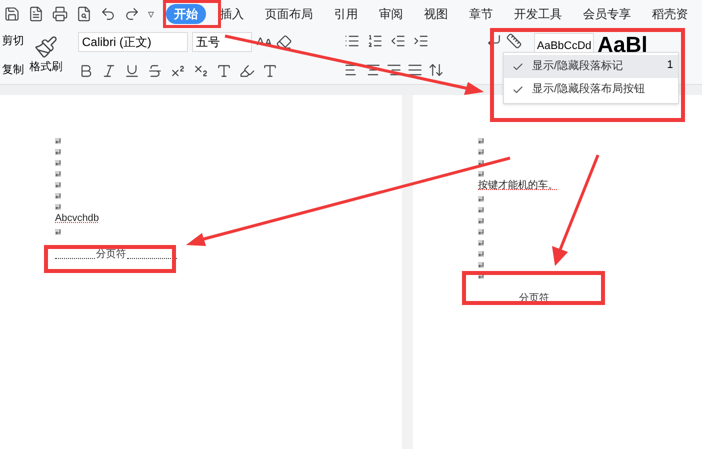 This screenshot has width=702, height=449. I want to click on ribbon-tab: 章节, so click(481, 14).